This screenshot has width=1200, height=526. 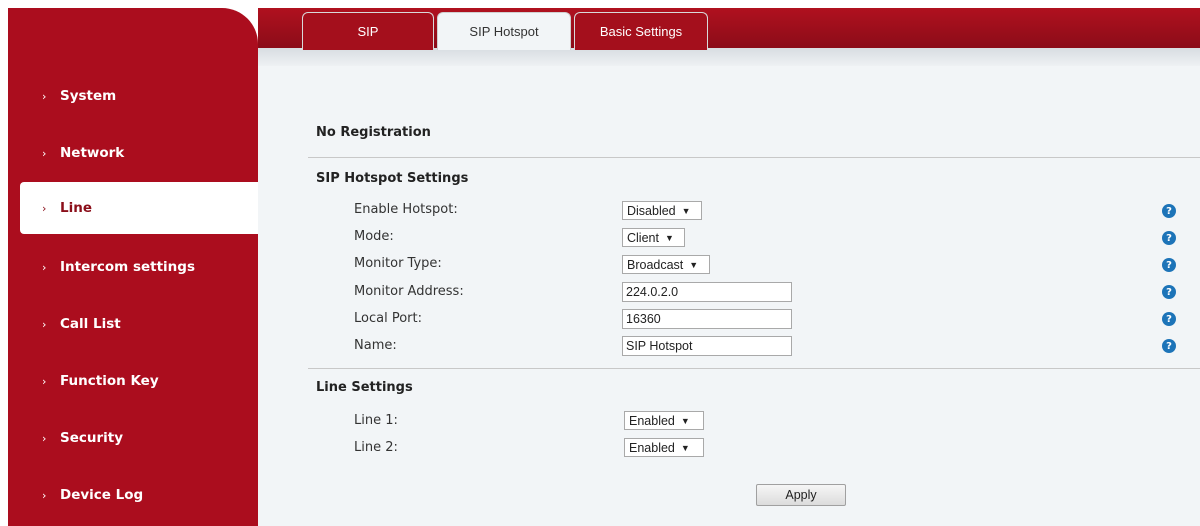 I want to click on tab-label: SIP, so click(x=368, y=31).